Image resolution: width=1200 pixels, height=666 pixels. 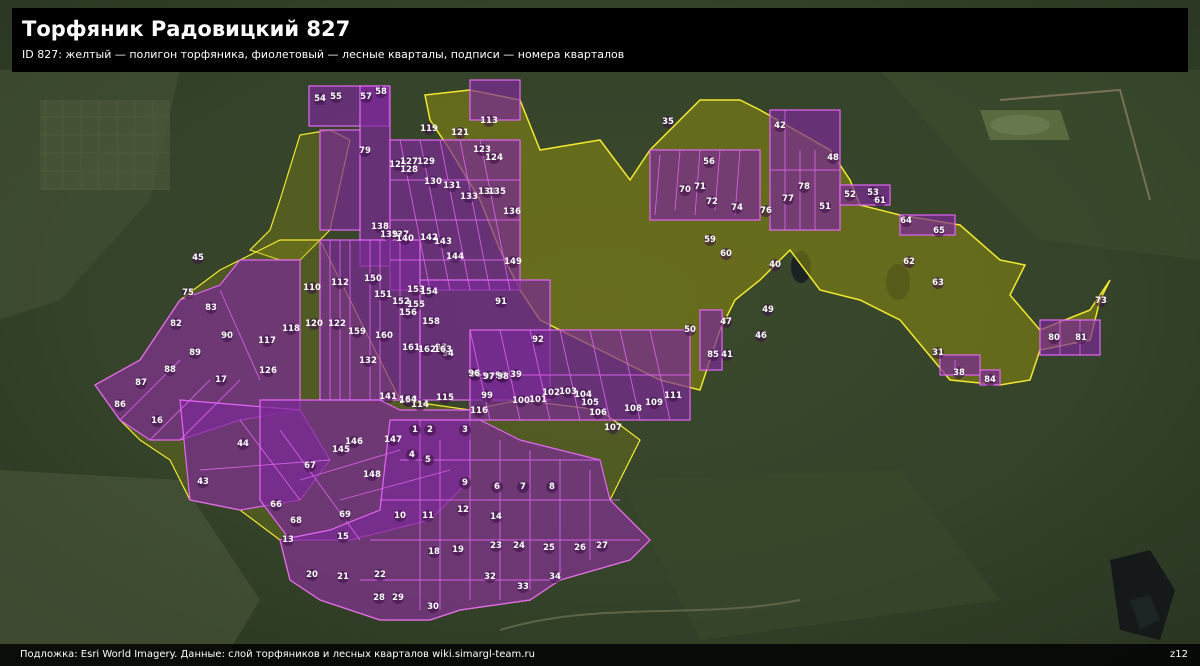 What do you see at coordinates (555, 577) in the screenshot?
I see `quarter-number-label: 34` at bounding box center [555, 577].